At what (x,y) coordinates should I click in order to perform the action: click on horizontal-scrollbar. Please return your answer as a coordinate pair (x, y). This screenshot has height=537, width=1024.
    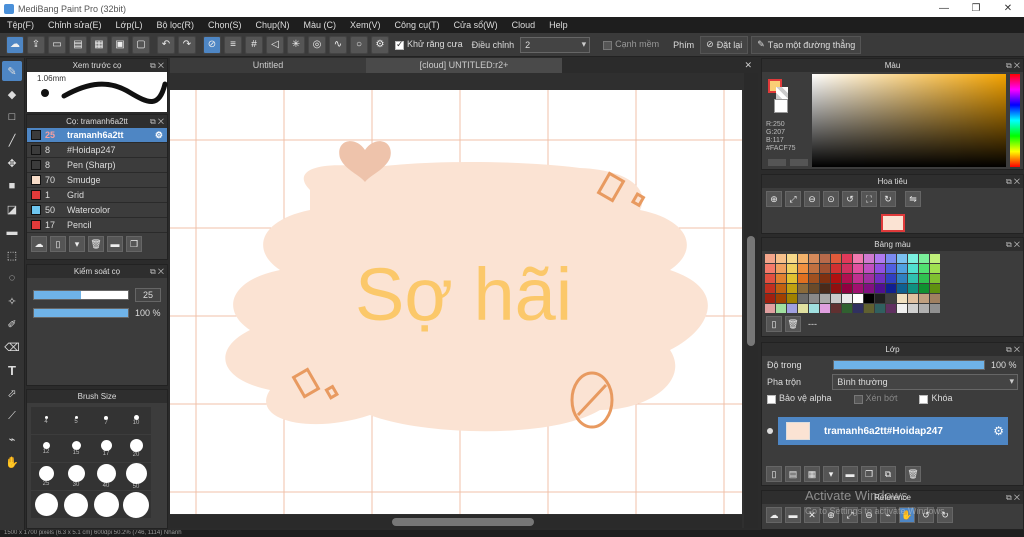
    Looking at the image, I should click on (456, 521).